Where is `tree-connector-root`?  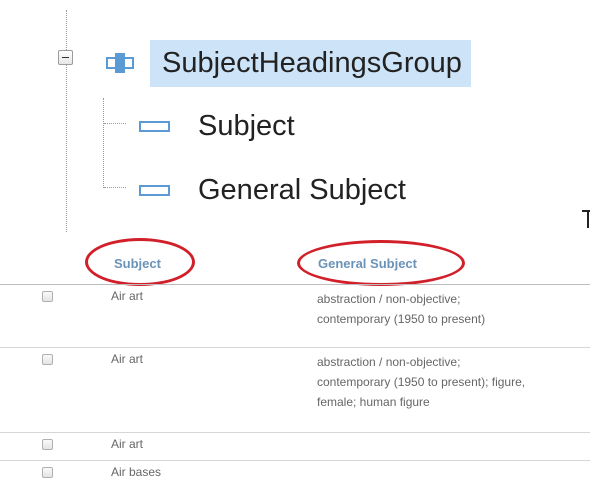
tree-connector-root is located at coordinates (66, 121).